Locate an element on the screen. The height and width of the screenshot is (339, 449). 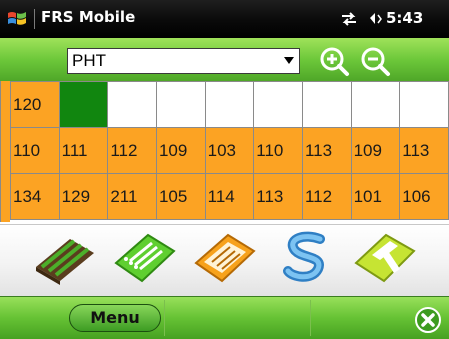
dropdown-value: PHT is located at coordinates (89, 60).